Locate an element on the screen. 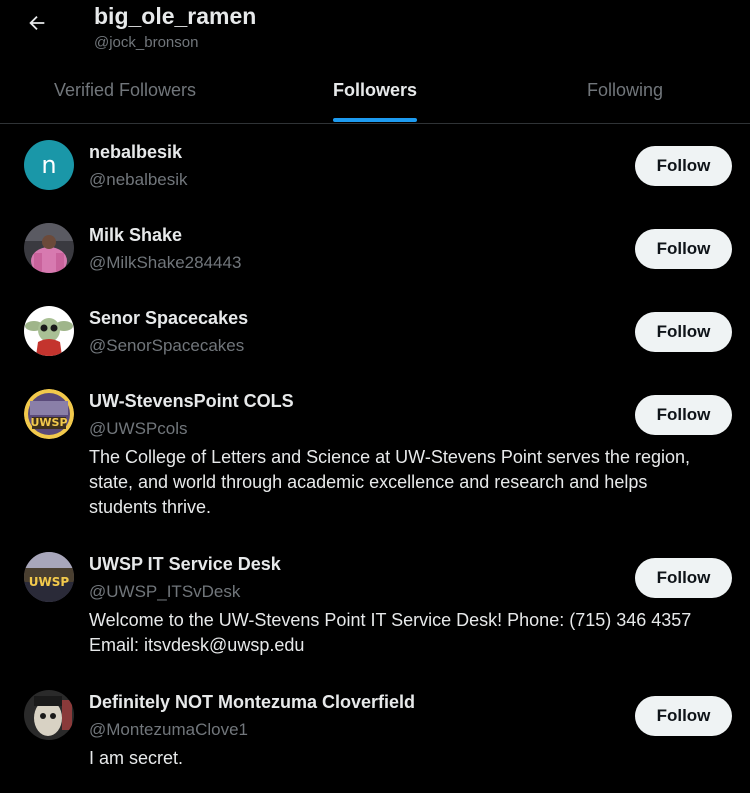 This screenshot has height=793, width=750. title-block: big_ole_ramen @jock_bronson is located at coordinates (175, 26).